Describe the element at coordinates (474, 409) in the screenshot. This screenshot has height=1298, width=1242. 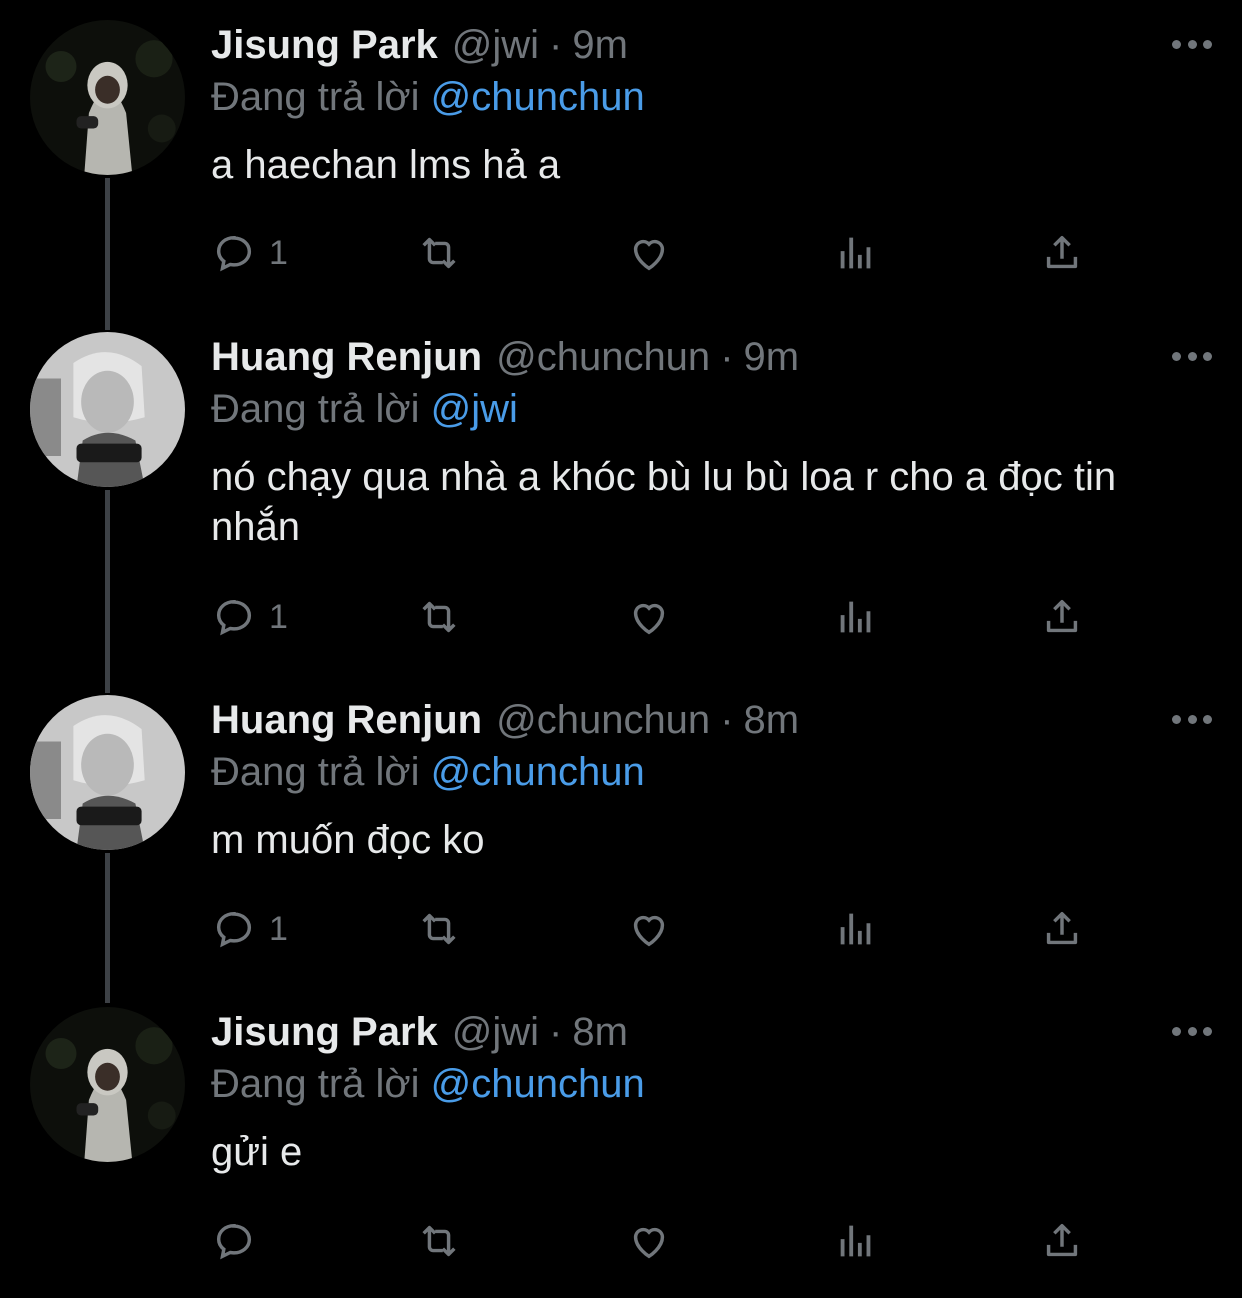
I see `mention-link: @jwi` at that location.